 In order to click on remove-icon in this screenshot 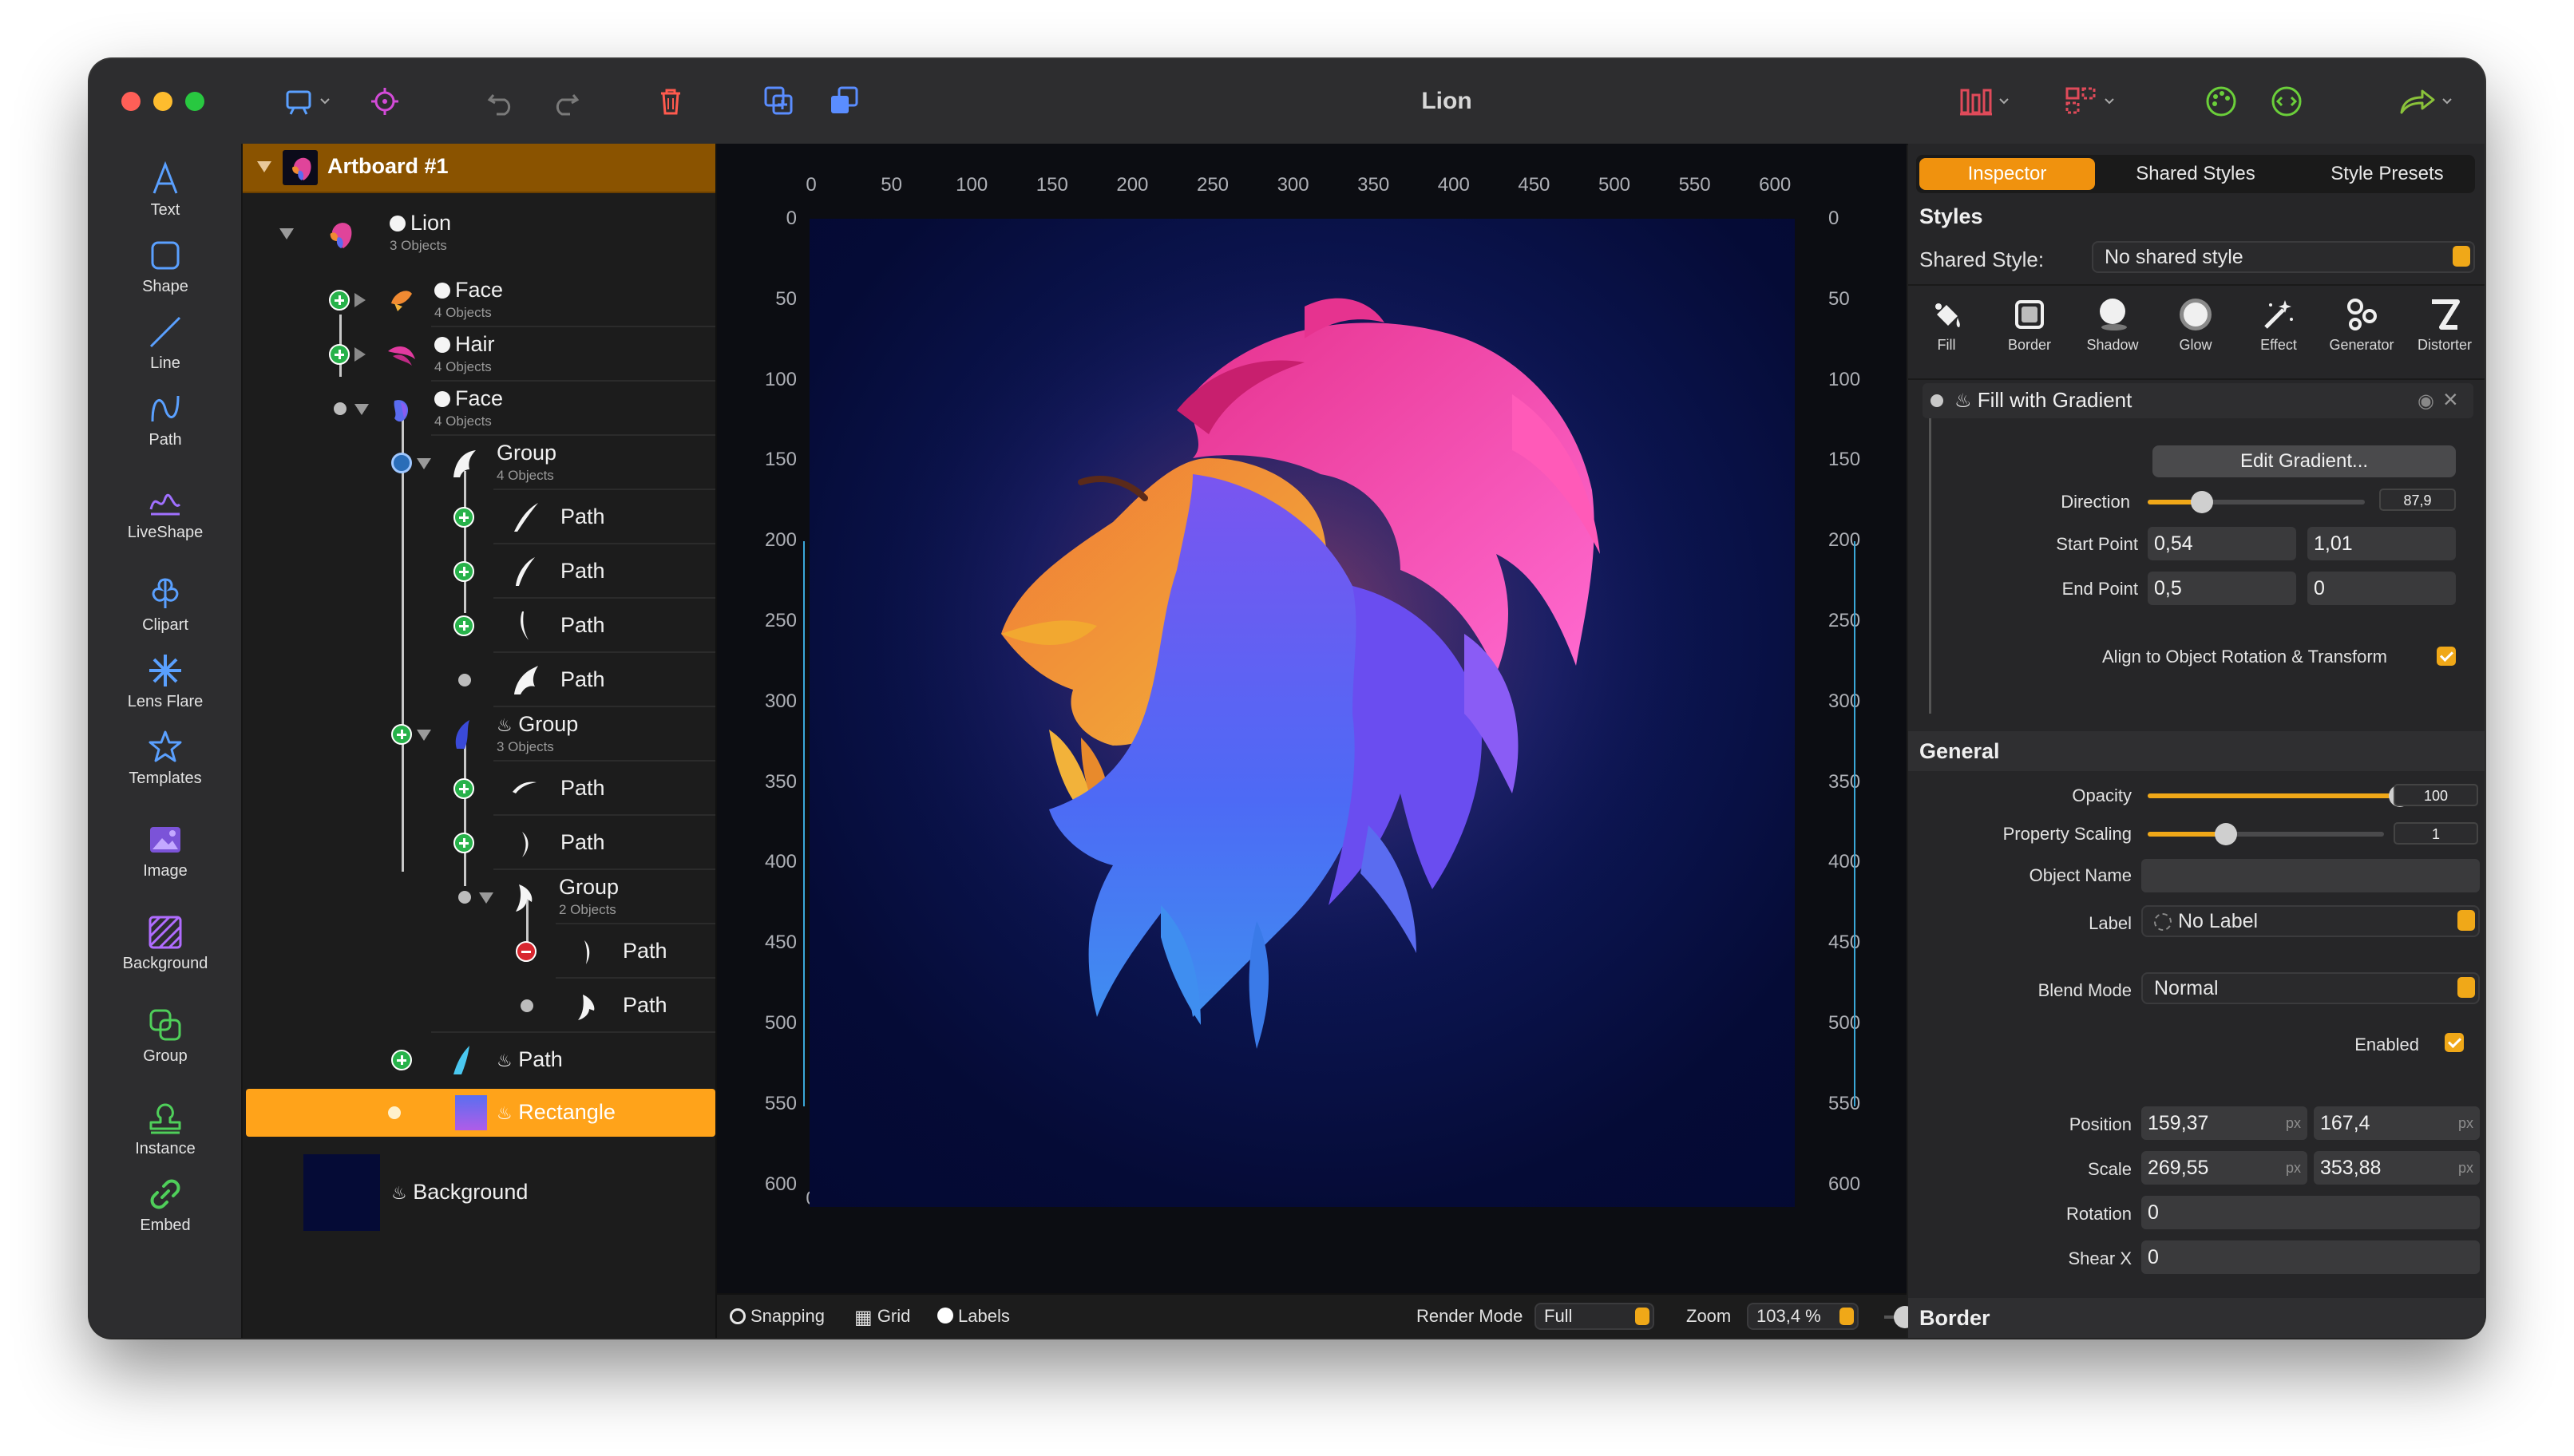, I will do `click(526, 951)`.